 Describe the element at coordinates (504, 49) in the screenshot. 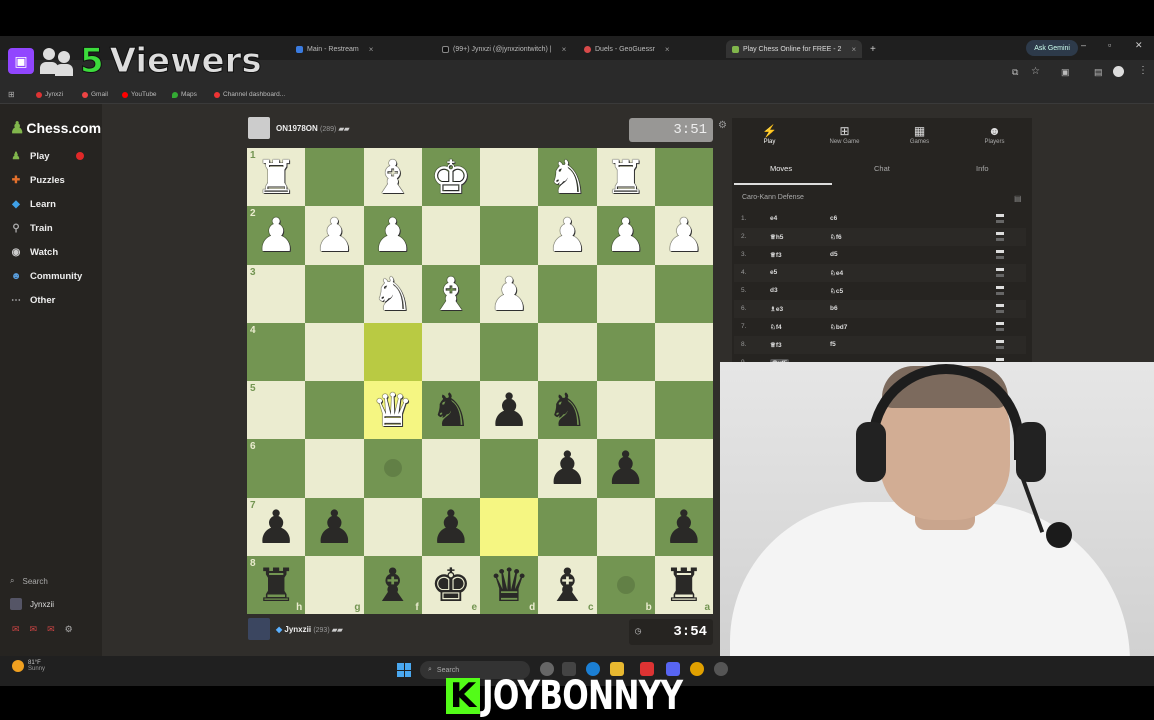

I see `browser-tab: (99+) Jynxzi (@jynxziontwitch) | ×` at that location.